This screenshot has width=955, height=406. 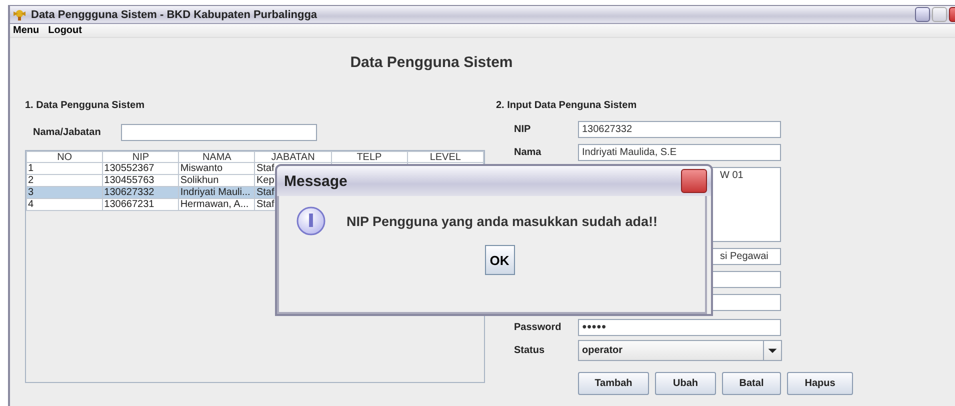 I want to click on table-cell: 130455763, so click(x=140, y=180).